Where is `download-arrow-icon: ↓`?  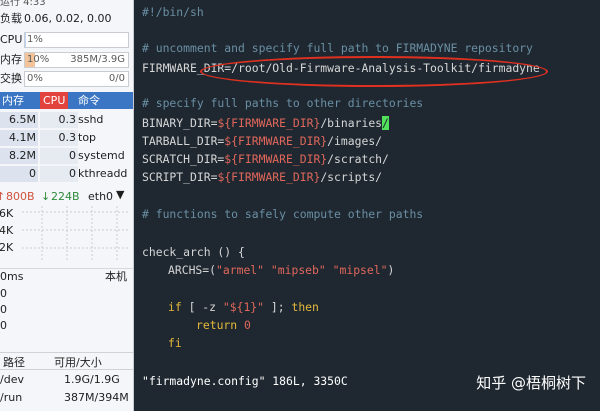 download-arrow-icon: ↓ is located at coordinates (46, 196).